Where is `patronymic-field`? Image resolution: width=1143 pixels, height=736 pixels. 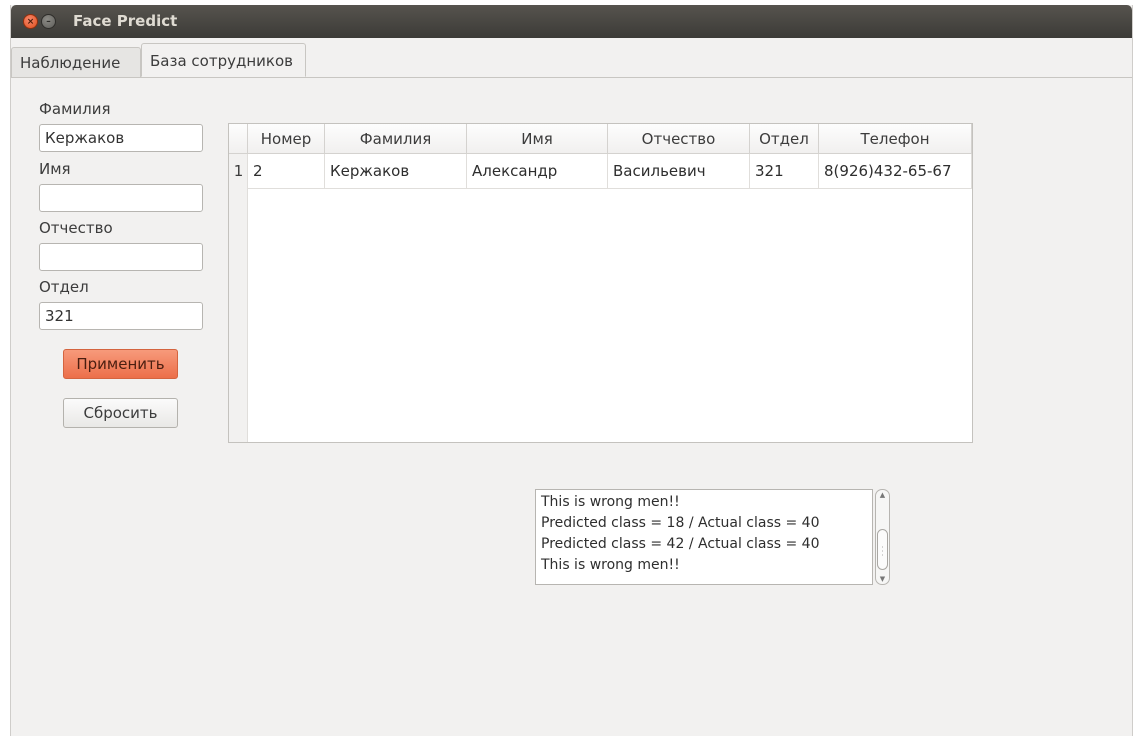 patronymic-field is located at coordinates (121, 257).